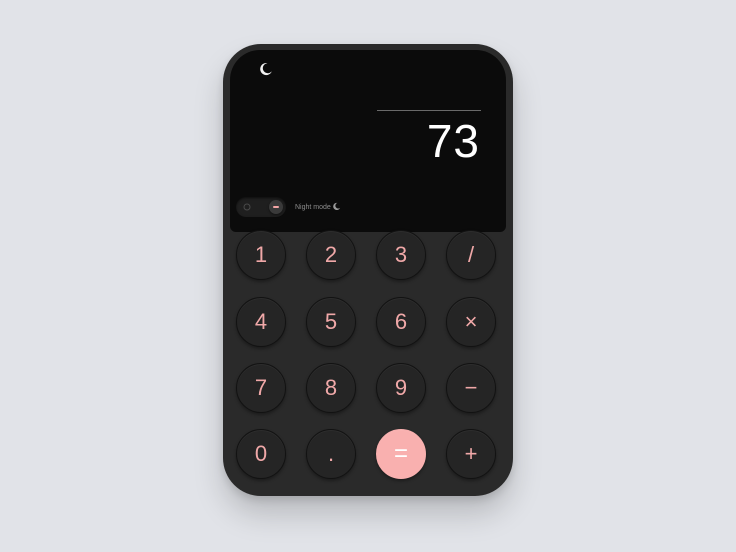 Image resolution: width=736 pixels, height=552 pixels. I want to click on key-multiply: ×, so click(471, 322).